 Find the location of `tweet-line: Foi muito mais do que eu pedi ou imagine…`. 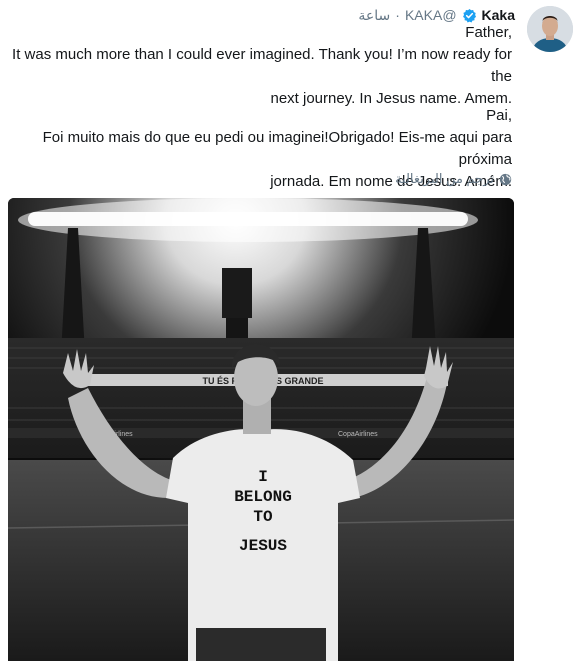

tweet-line: Foi muito mais do que eu pedi ou imagine… is located at coordinates (277, 148).